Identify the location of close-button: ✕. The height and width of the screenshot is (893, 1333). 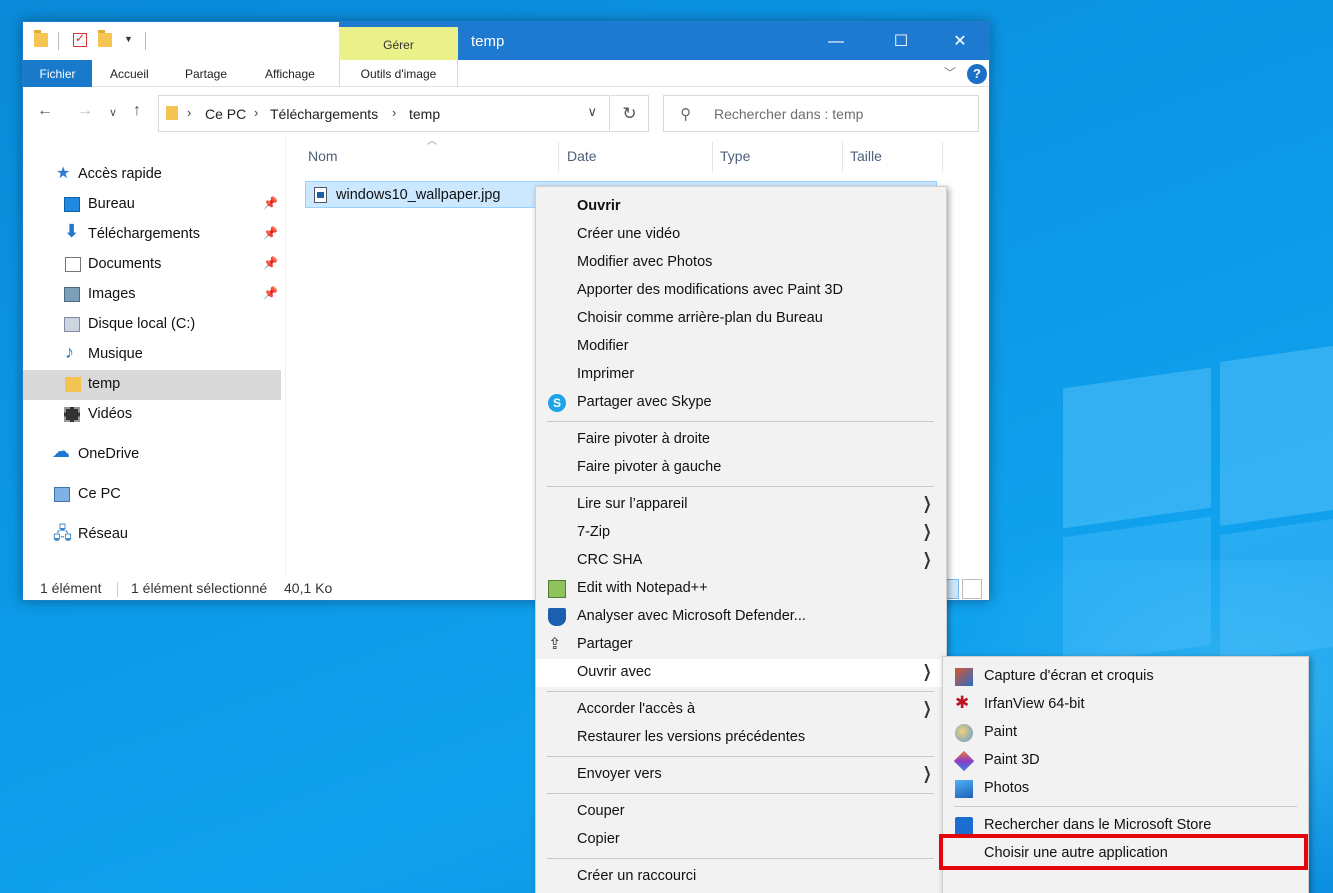
(960, 42).